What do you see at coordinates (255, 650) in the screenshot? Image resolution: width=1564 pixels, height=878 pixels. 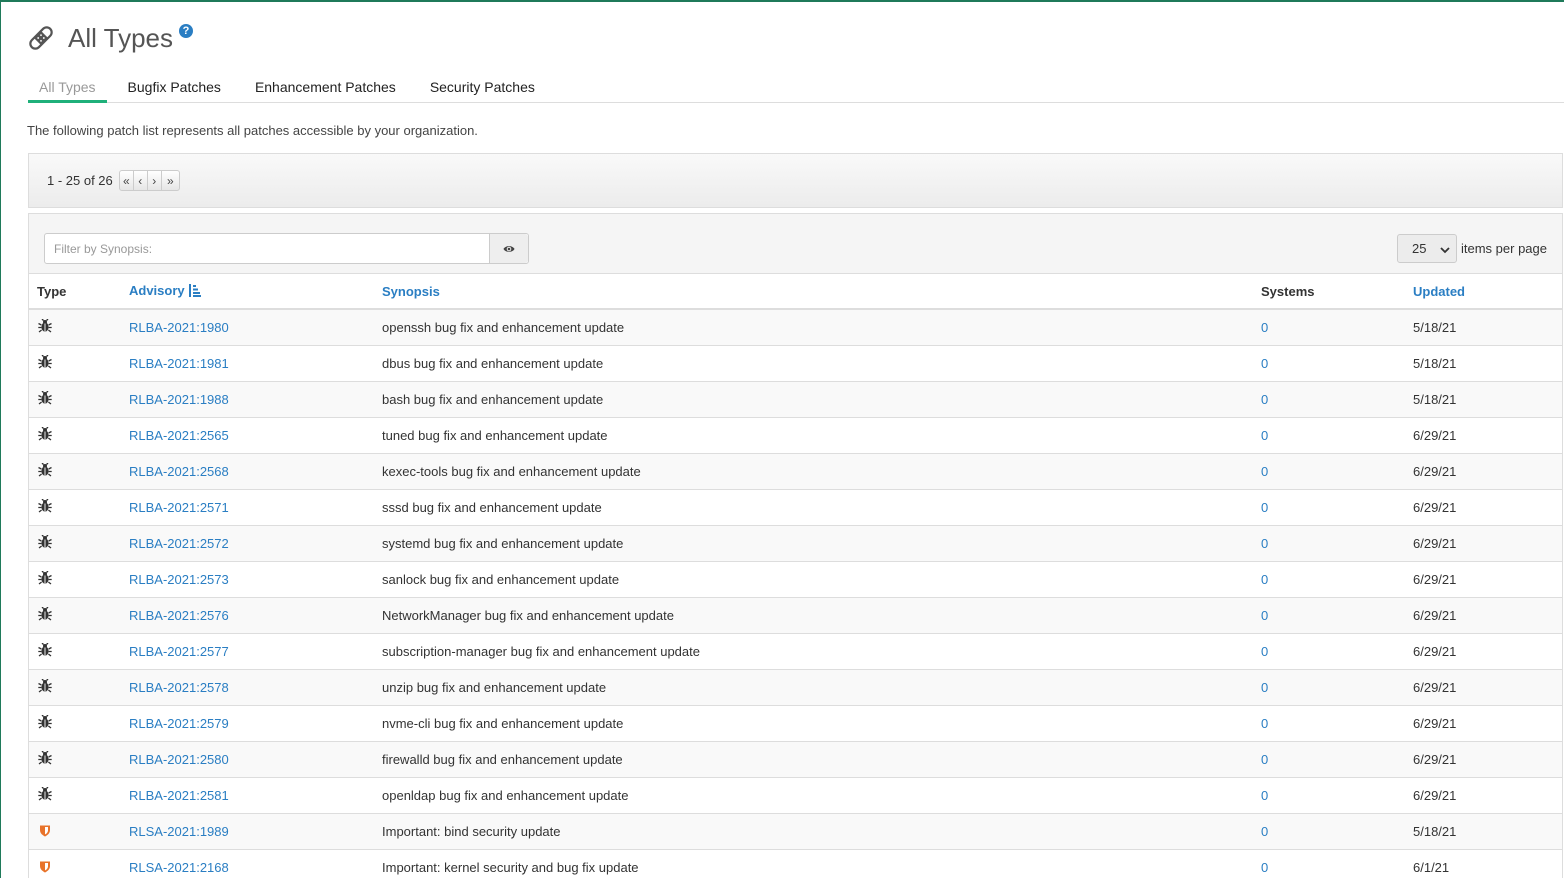 I see `advisory-cell: RLBA-2021:2577` at bounding box center [255, 650].